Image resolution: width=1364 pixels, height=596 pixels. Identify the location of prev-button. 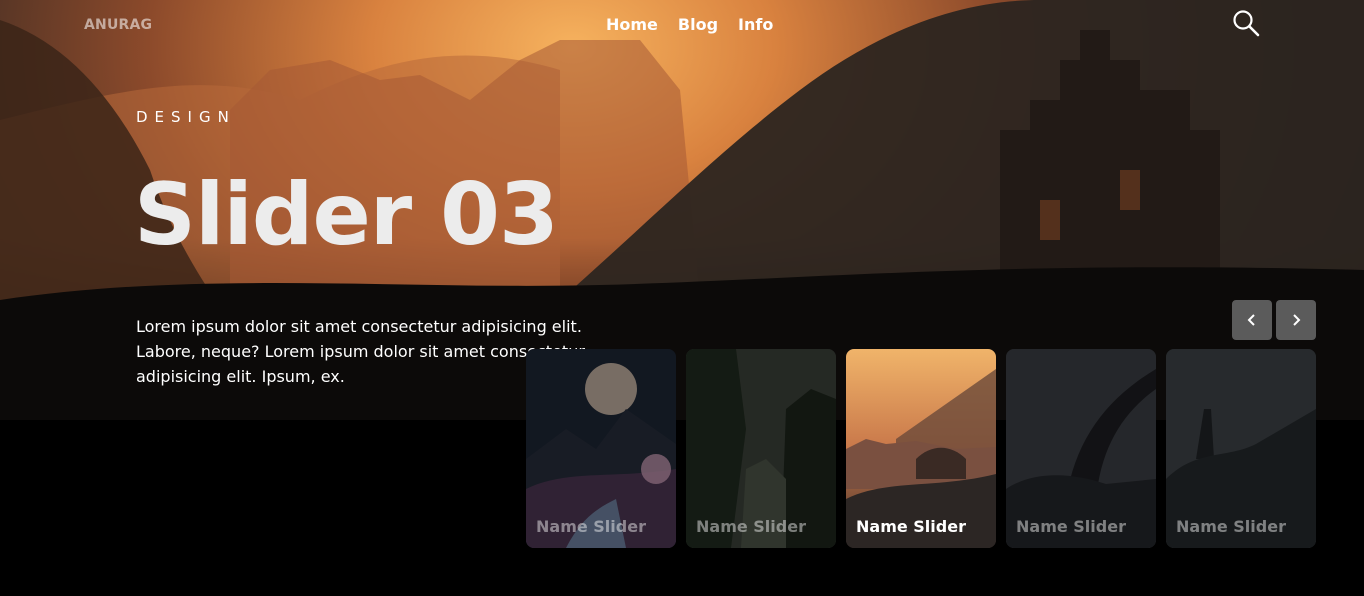
(1252, 320).